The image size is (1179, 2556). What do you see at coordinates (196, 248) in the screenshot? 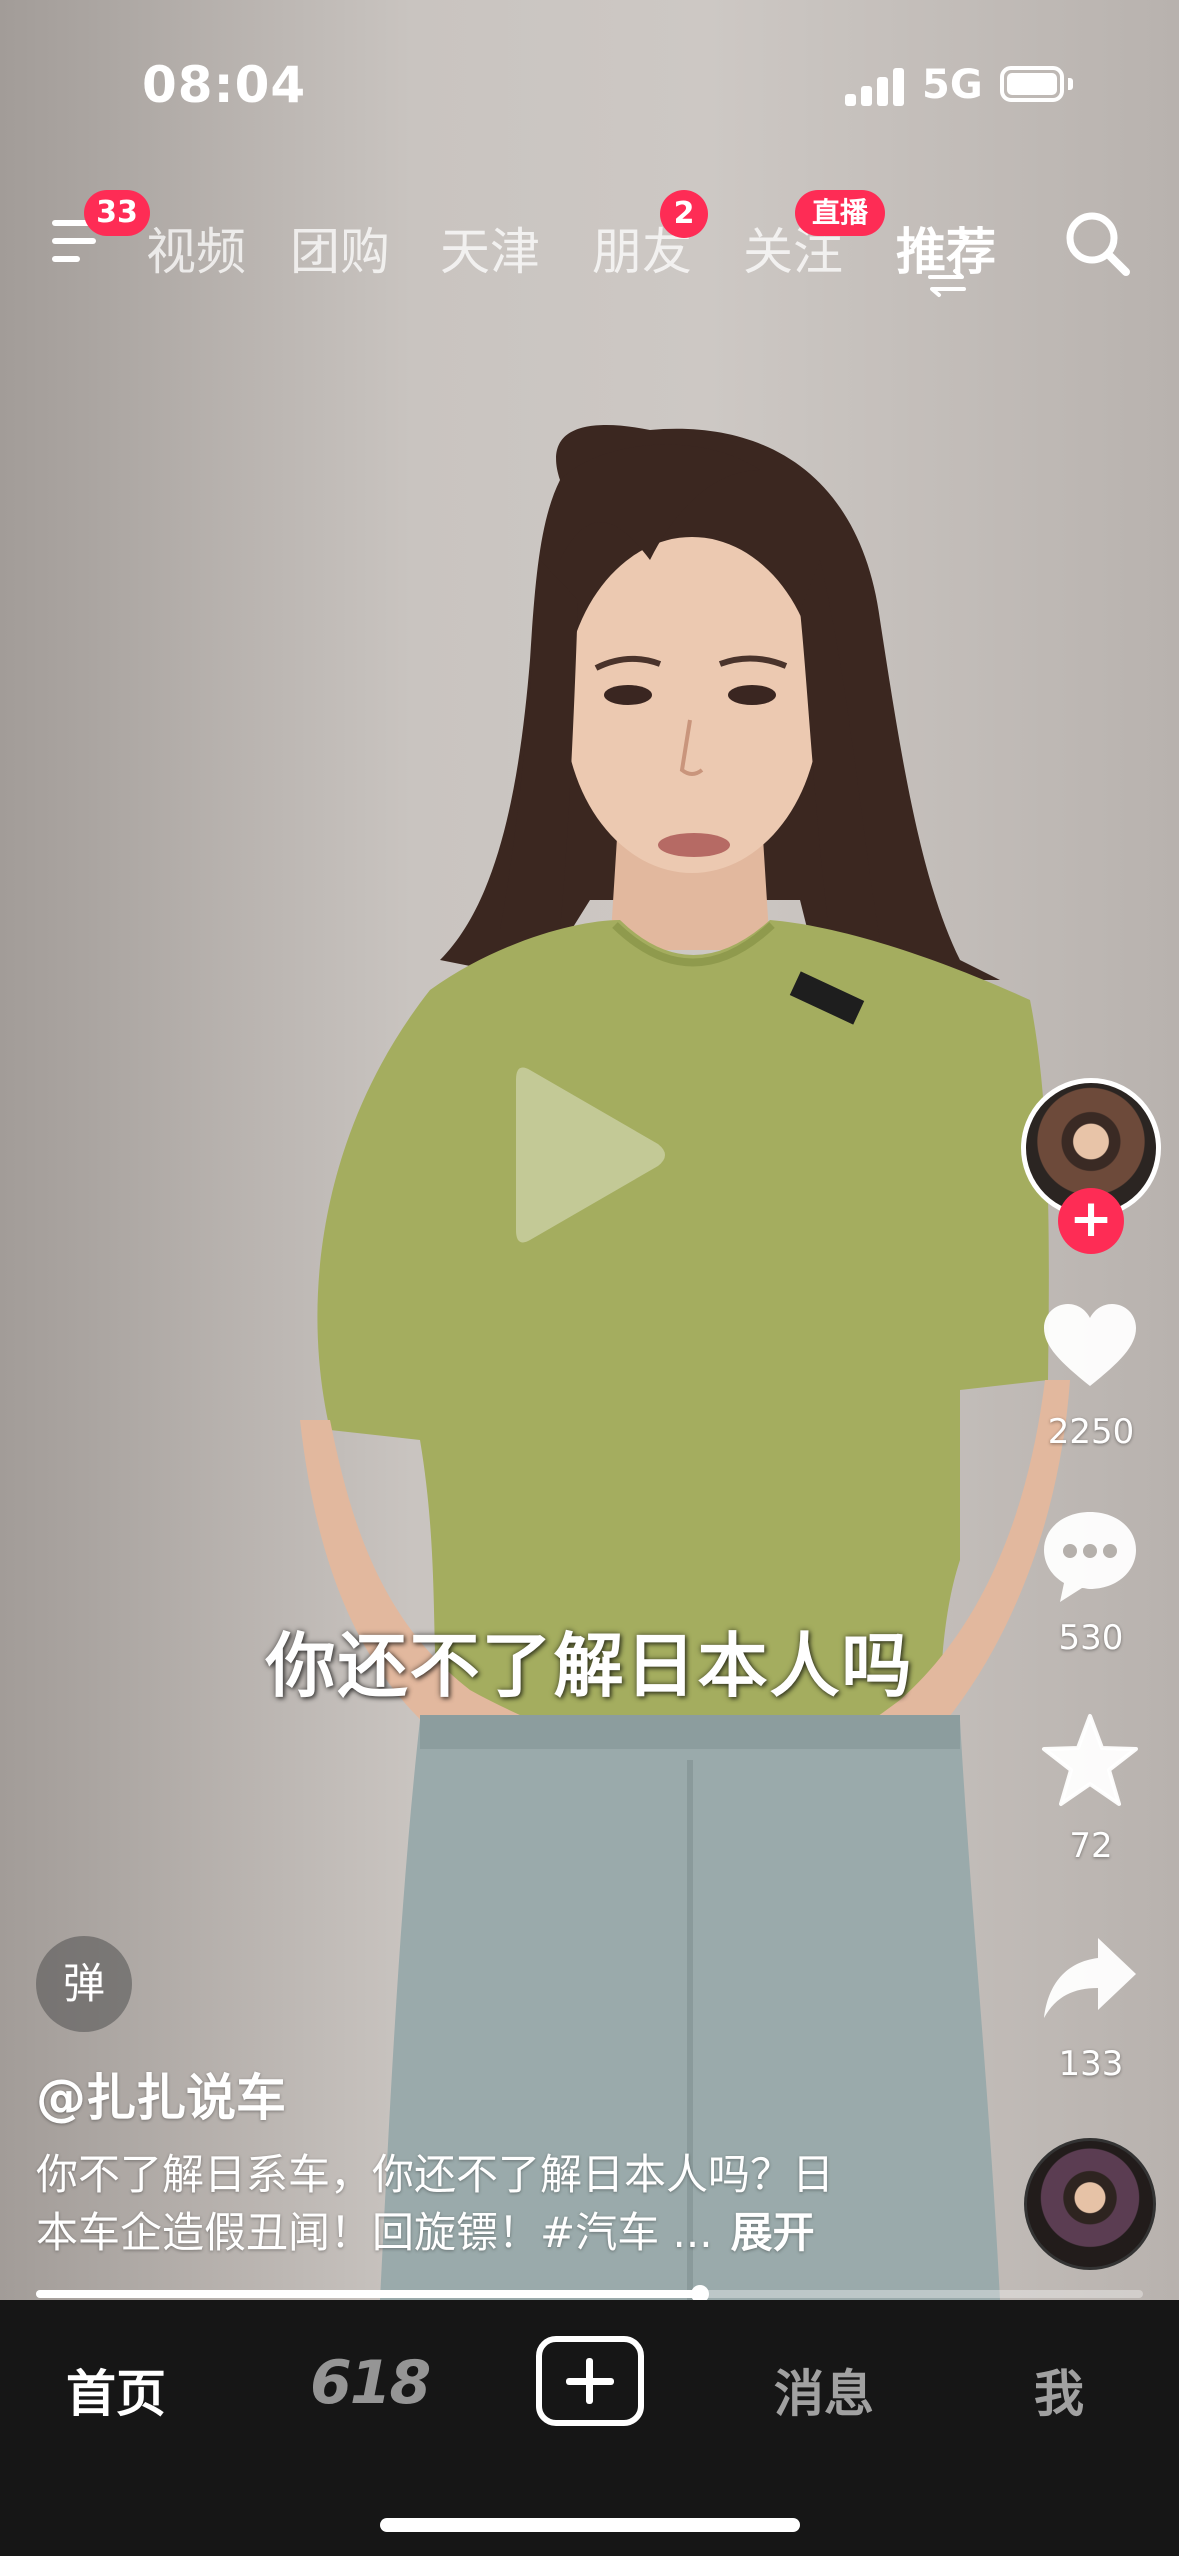
I see `tab-video: 视频` at bounding box center [196, 248].